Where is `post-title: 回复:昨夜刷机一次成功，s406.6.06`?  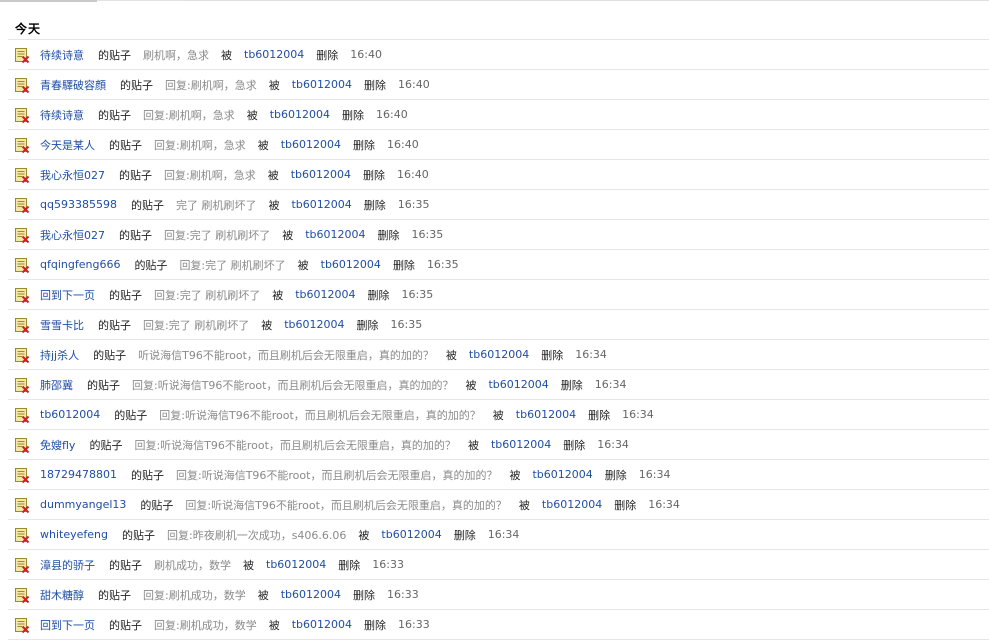
post-title: 回复:昨夜刷机一次成功，s406.6.06 is located at coordinates (256, 535).